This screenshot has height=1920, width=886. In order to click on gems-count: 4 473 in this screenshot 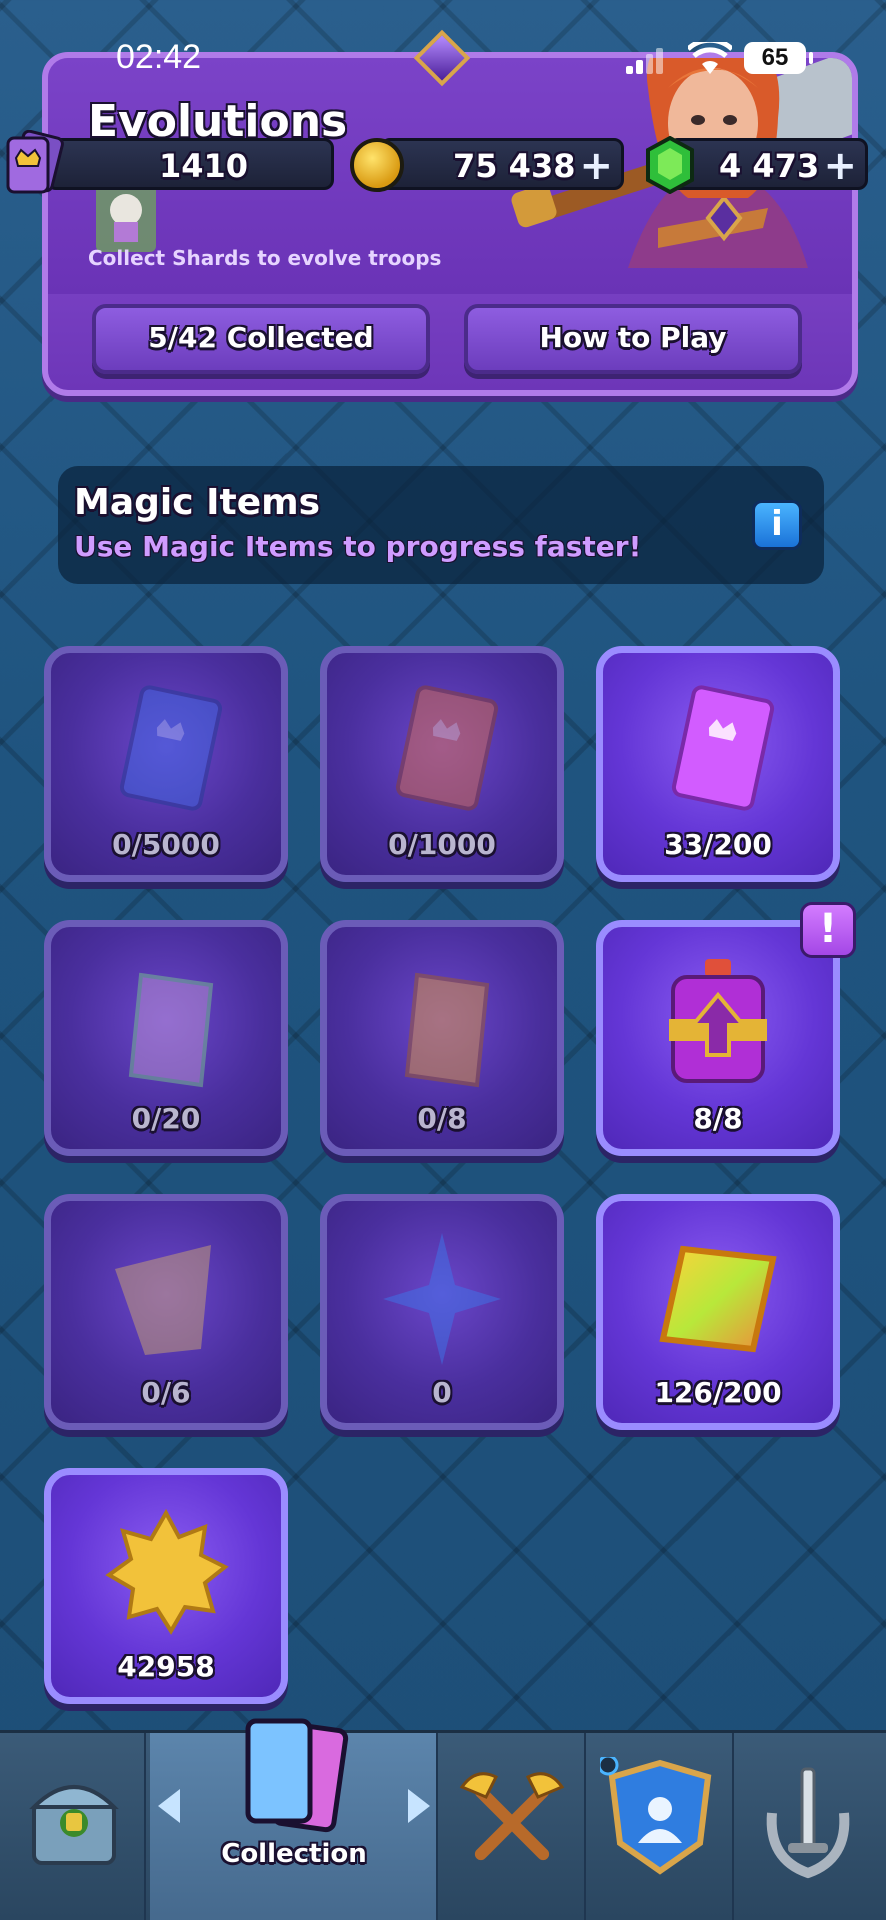, I will do `click(769, 166)`.